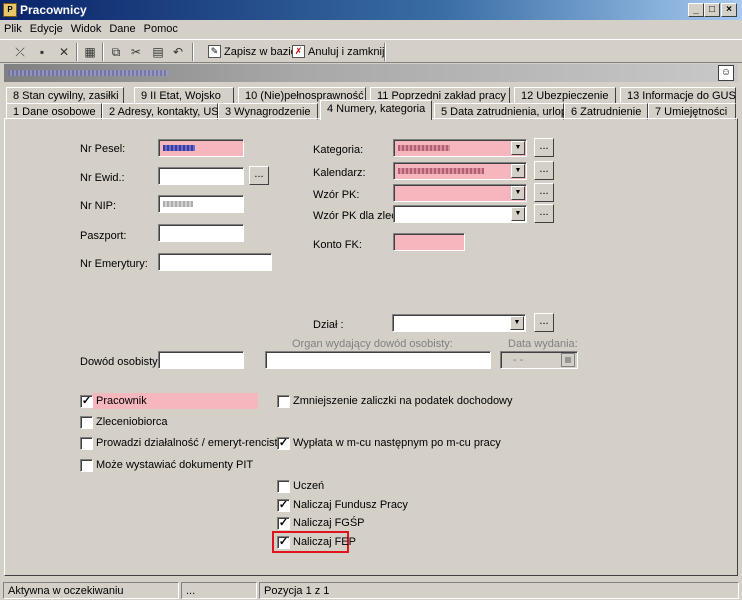 The width and height of the screenshot is (742, 600). I want to click on user-icon: ☺, so click(726, 73).